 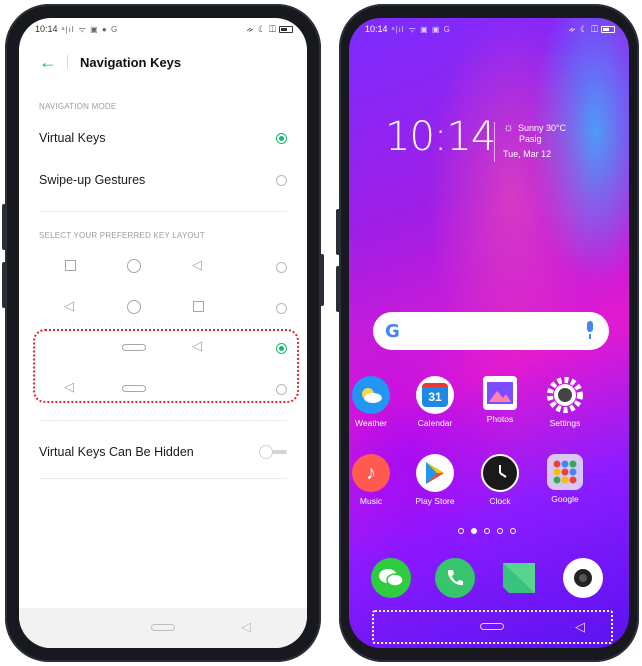 I want to click on mic-icon, so click(x=590, y=331).